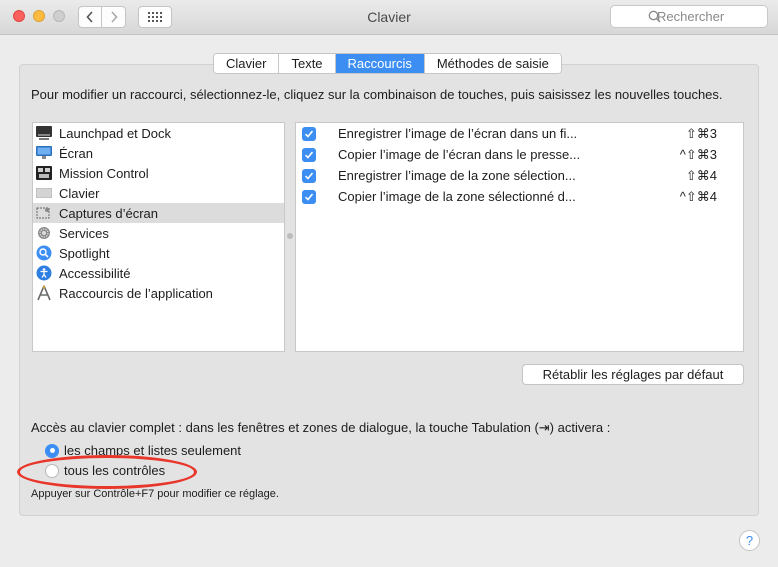 The width and height of the screenshot is (778, 567). I want to click on category-mission-control: Mission Control, so click(158, 173).